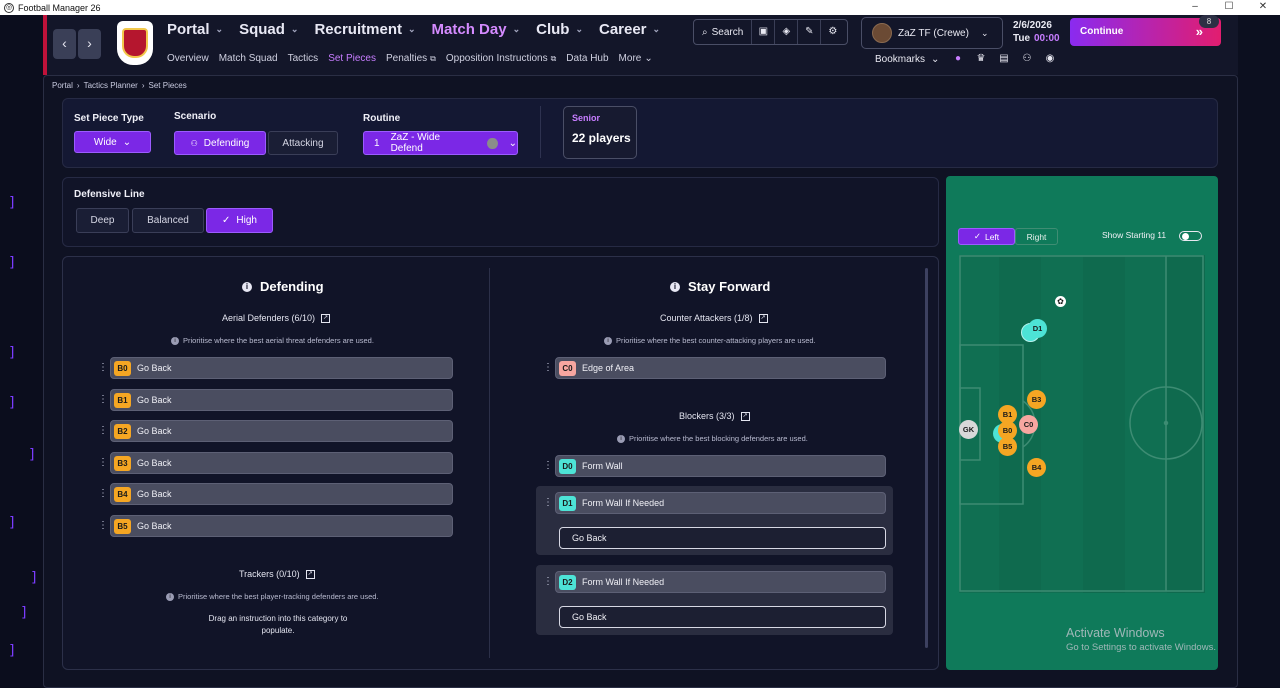 The width and height of the screenshot is (1280, 688). What do you see at coordinates (958, 58) in the screenshot?
I see `chat-icon: ●` at bounding box center [958, 58].